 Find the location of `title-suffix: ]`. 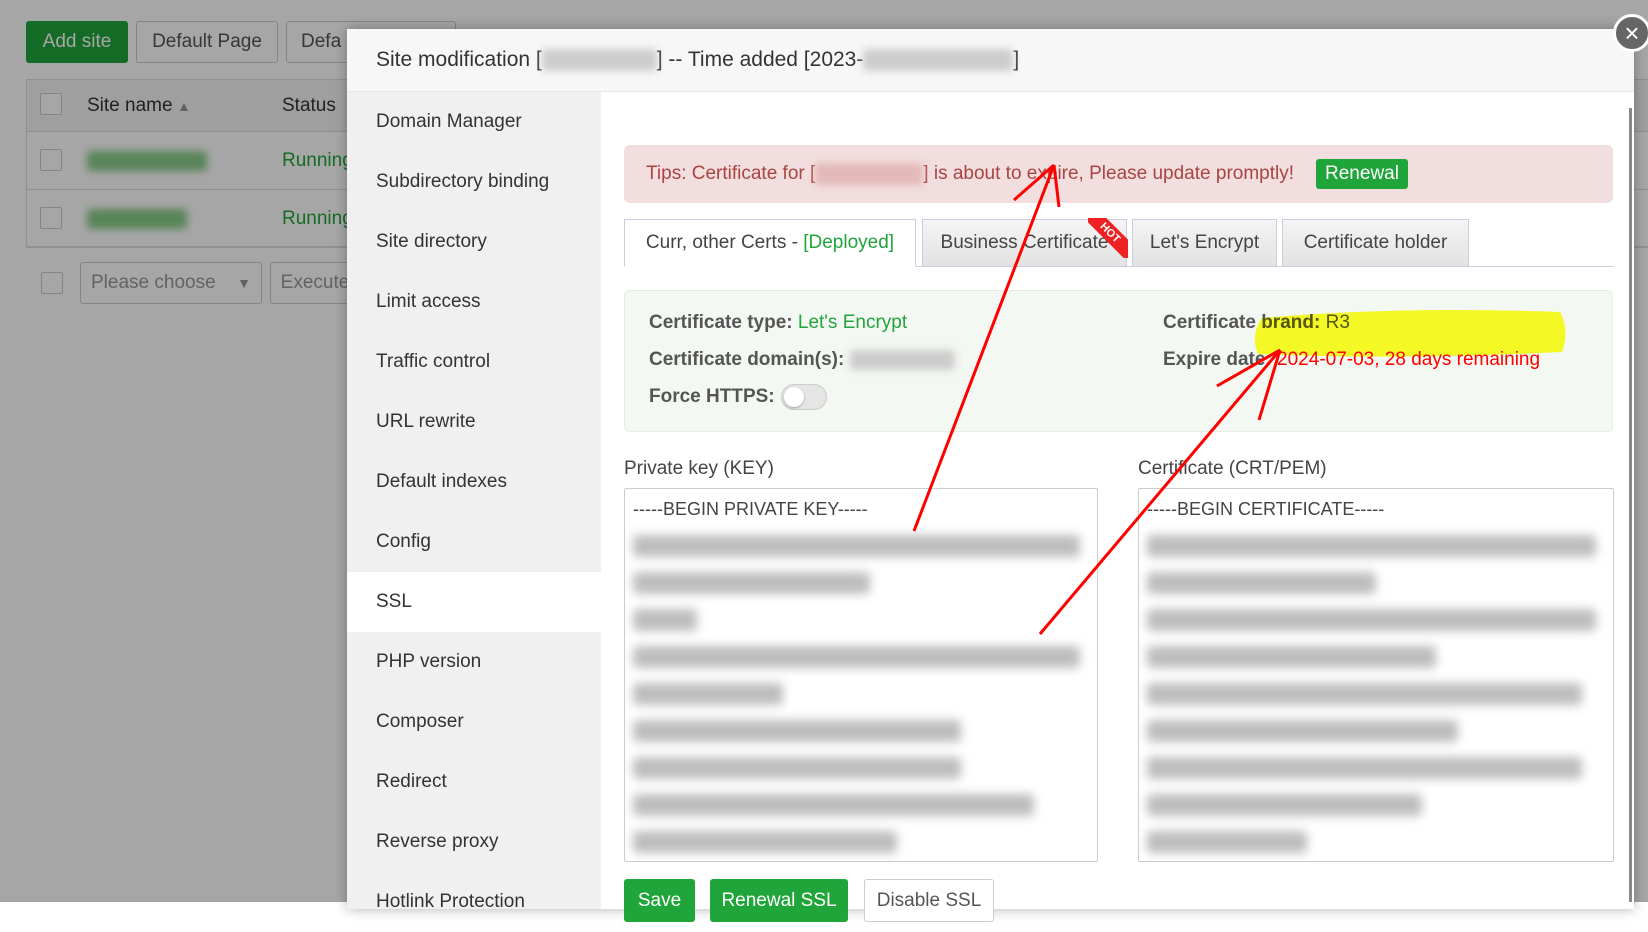

title-suffix: ] is located at coordinates (1016, 59).